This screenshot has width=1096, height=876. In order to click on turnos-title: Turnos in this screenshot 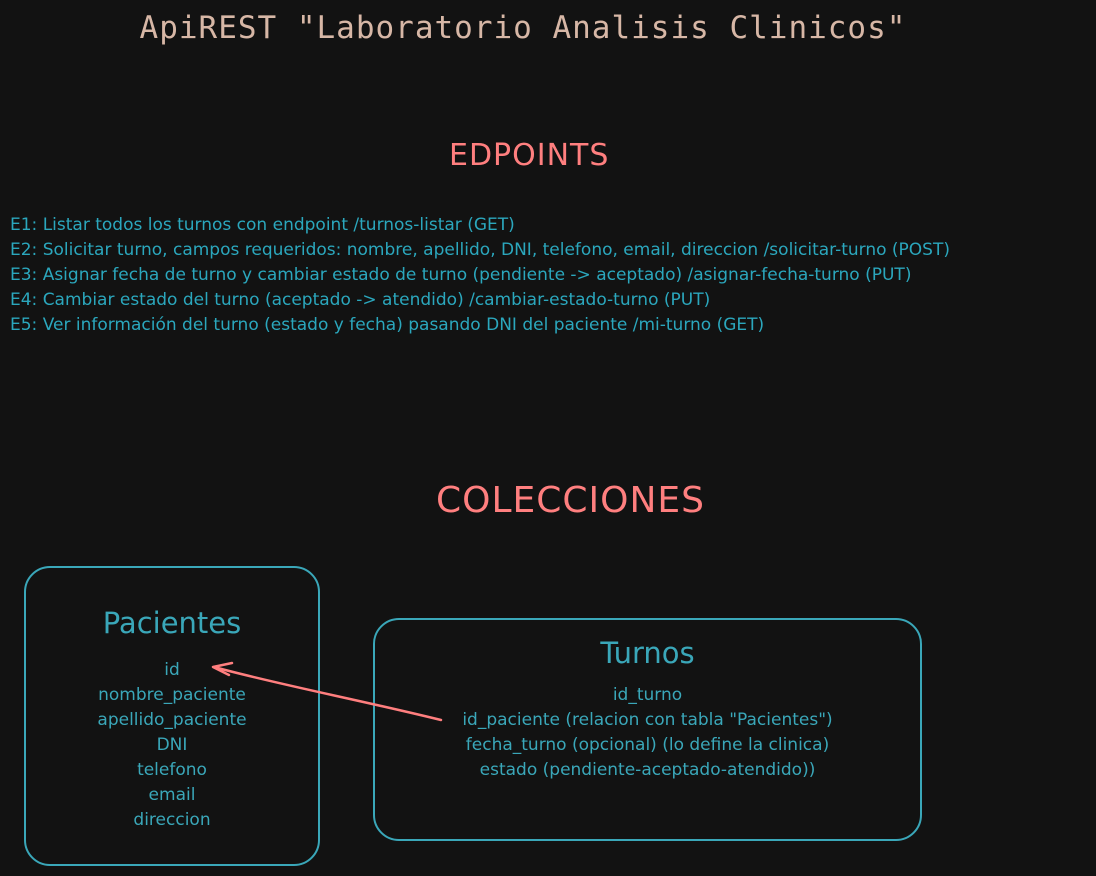, I will do `click(647, 653)`.